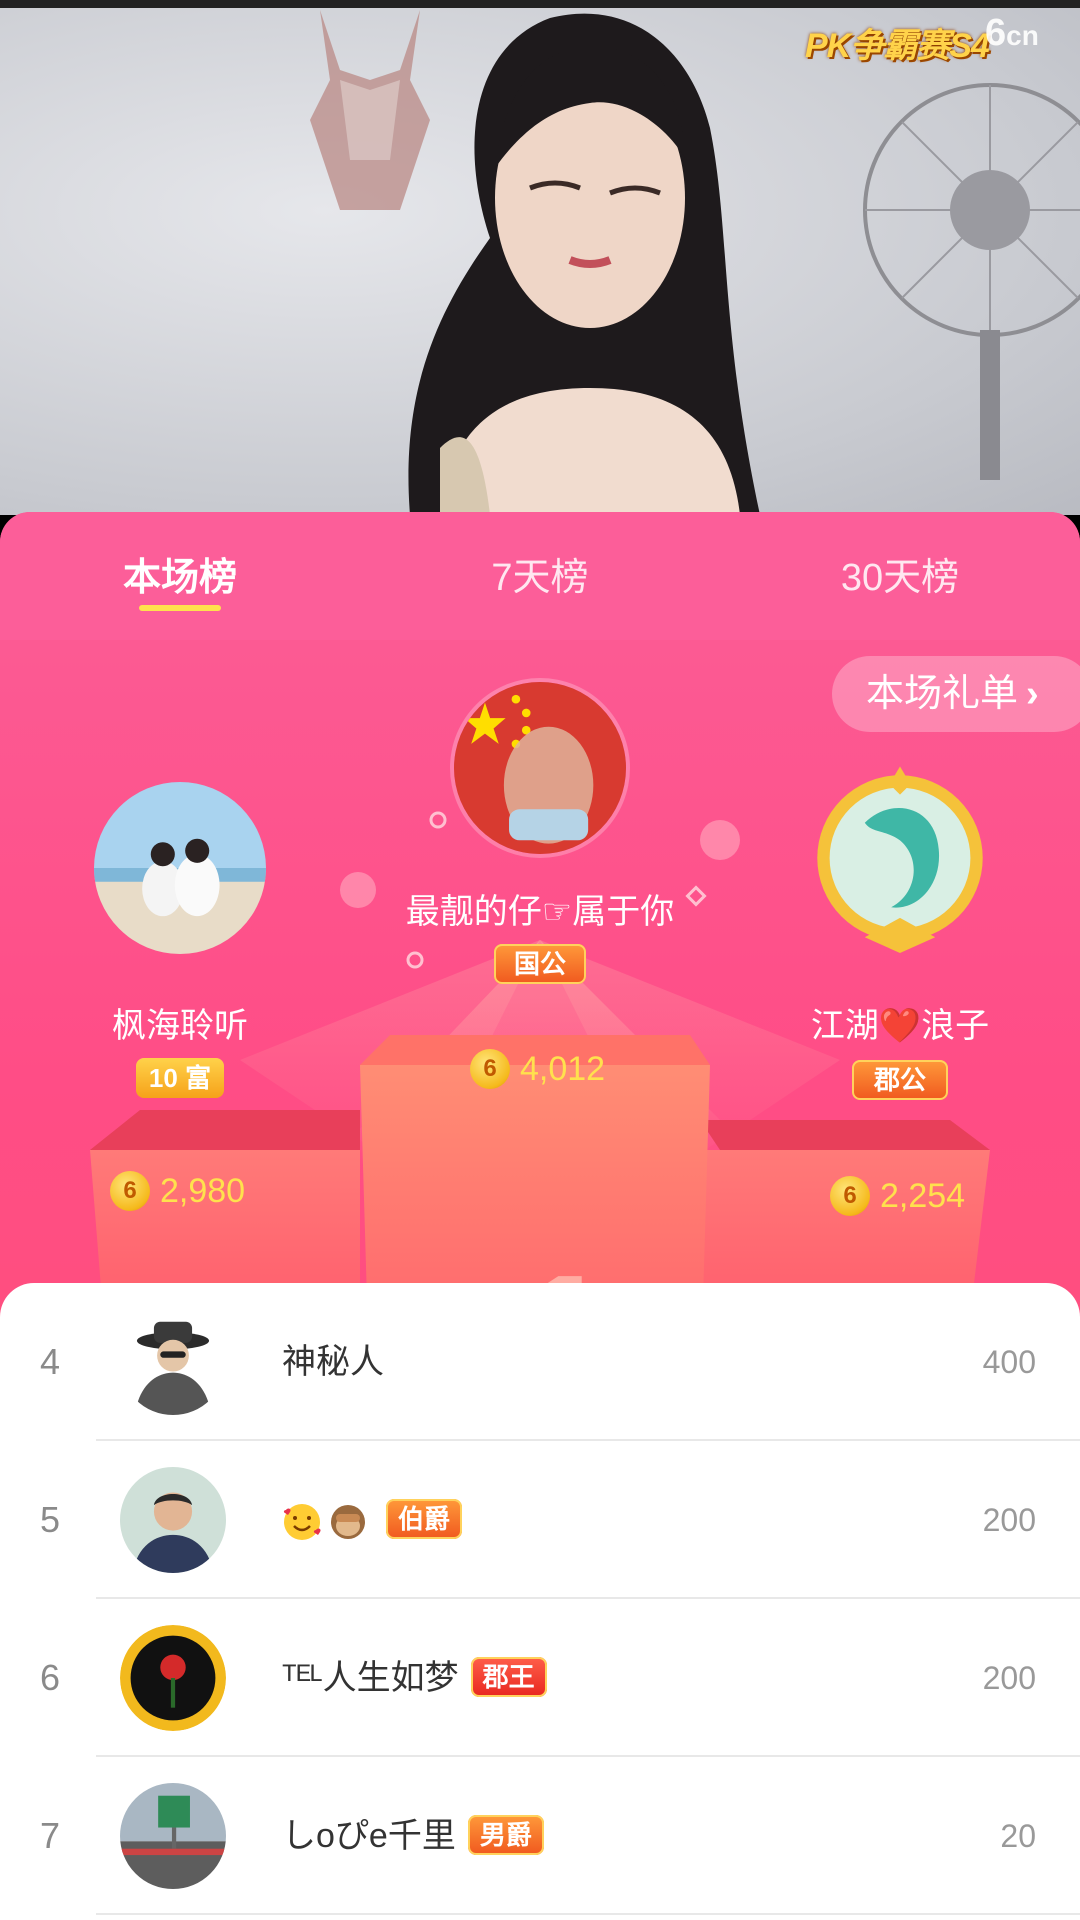  Describe the element at coordinates (180, 1078) in the screenshot. I see `second-place-title-badge: 10 富` at that location.